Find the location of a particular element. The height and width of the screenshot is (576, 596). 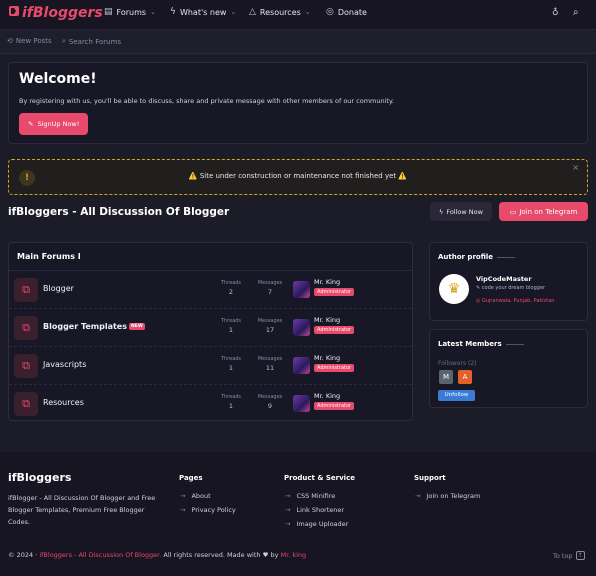

edit-icon: ✎ is located at coordinates (31, 124).